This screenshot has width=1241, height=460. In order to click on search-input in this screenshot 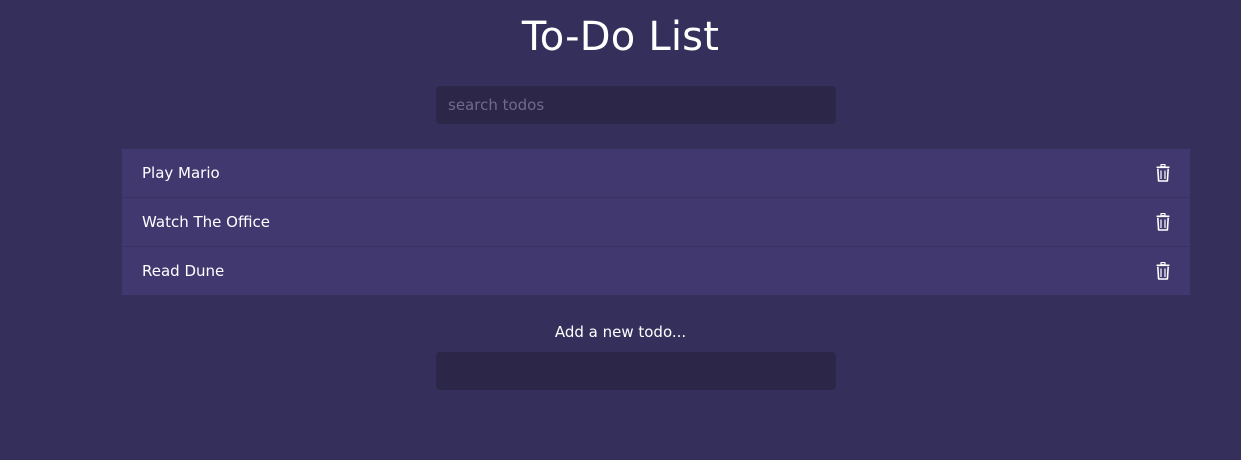, I will do `click(636, 105)`.